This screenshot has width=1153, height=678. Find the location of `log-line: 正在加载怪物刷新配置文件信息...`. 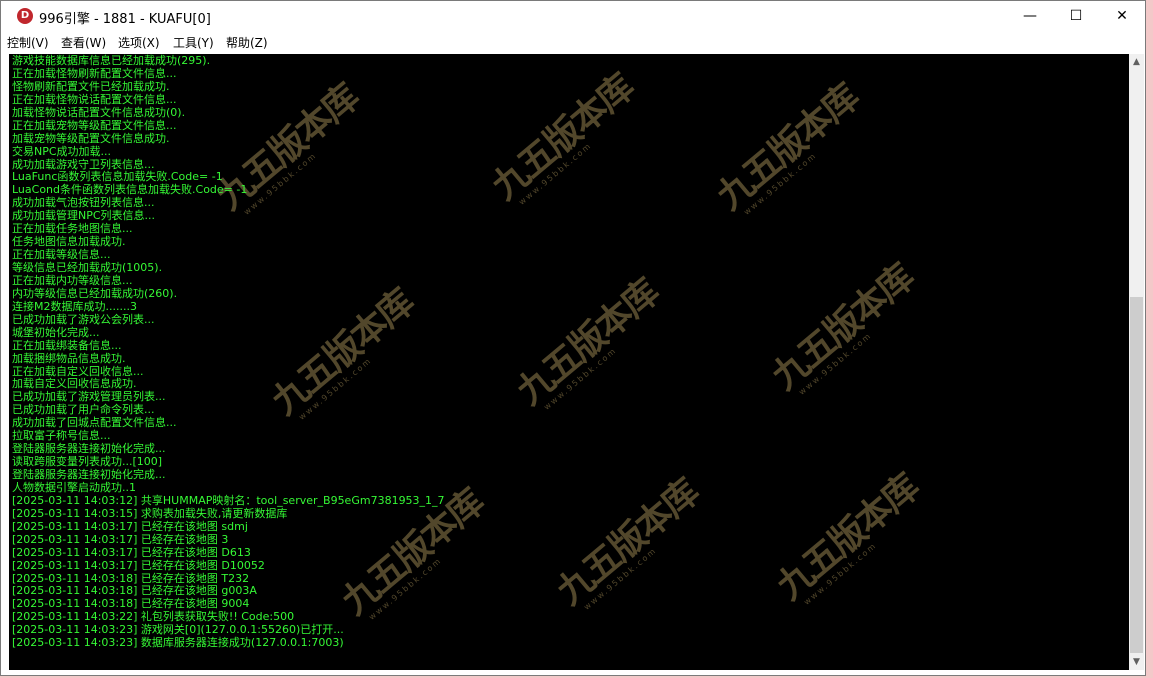

log-line: 正在加载怪物刷新配置文件信息... is located at coordinates (94, 73).